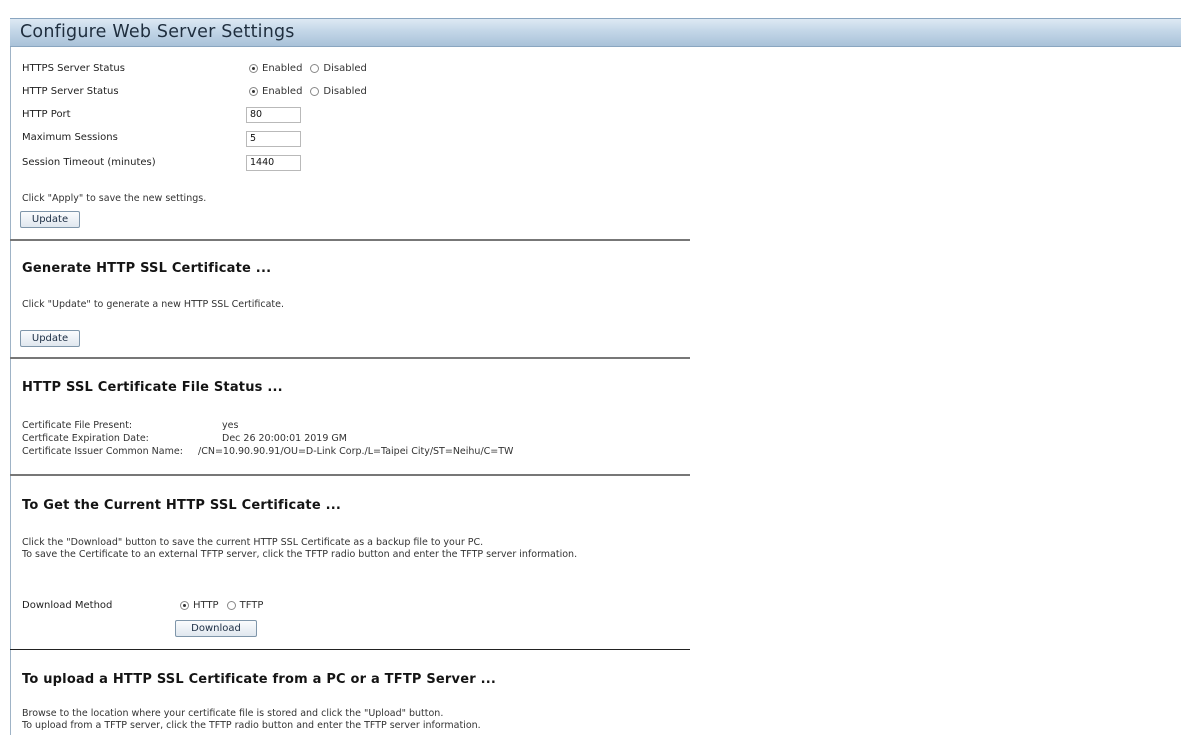 The width and height of the screenshot is (1181, 735). I want to click on apply-hint: Click "Apply" to save the new settings., so click(114, 198).